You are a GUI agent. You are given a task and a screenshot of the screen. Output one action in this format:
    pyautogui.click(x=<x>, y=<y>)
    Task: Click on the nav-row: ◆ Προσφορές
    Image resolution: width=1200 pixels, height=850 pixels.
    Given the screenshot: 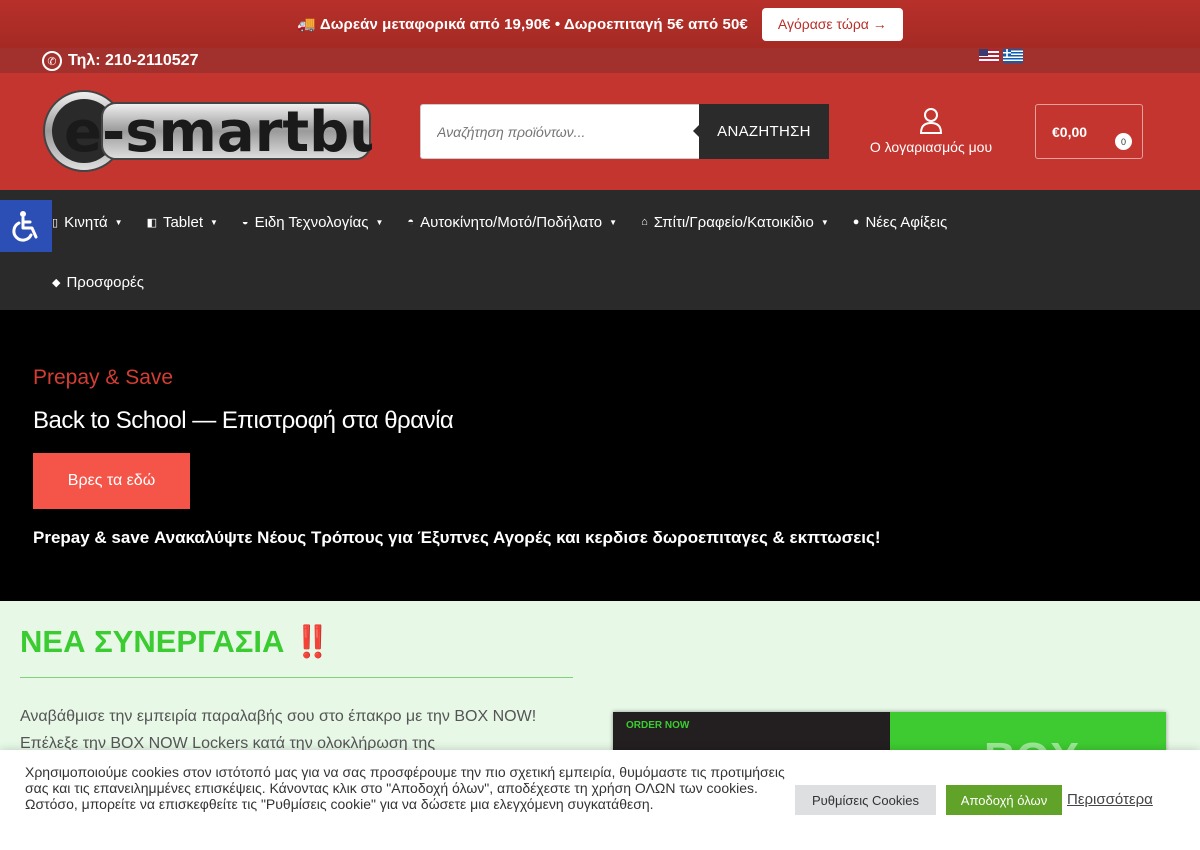 What is the action you would take?
    pyautogui.click(x=110, y=282)
    